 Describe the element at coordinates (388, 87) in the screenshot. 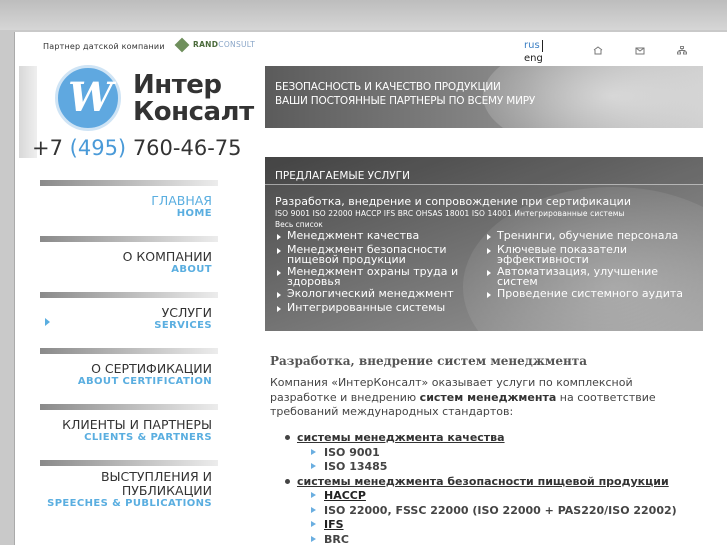

I see `banner-line1: БЕЗОПАСНОСТЬ И КАЧЕСТВО ПРОДУКЦИИ` at that location.